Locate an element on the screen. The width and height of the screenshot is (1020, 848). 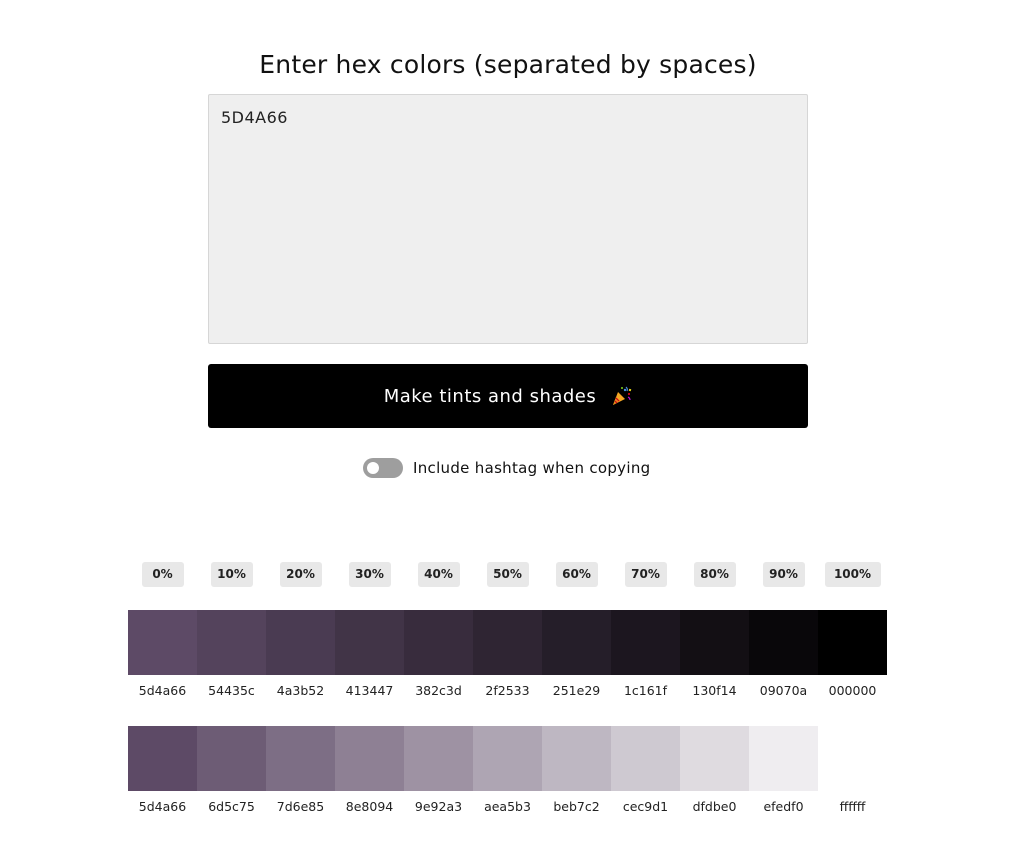
percentage-badge: 70% is located at coordinates (645, 574).